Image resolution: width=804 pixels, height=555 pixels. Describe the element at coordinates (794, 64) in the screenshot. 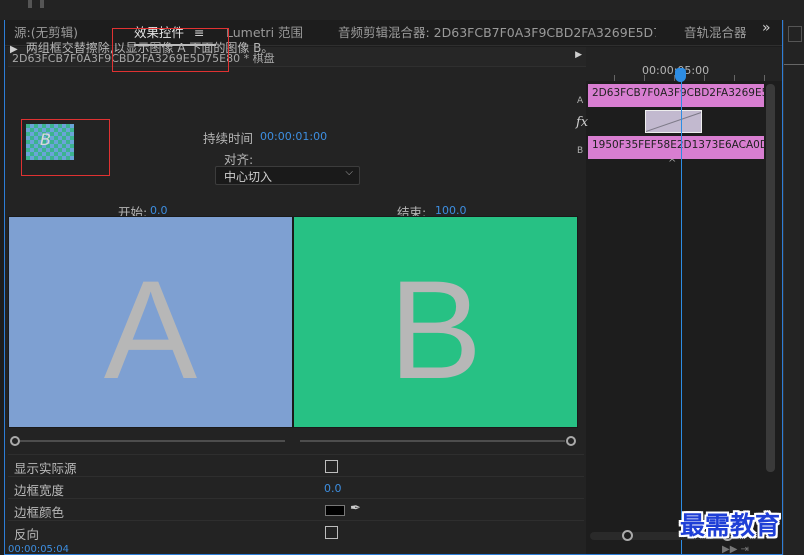

I see `divider` at that location.